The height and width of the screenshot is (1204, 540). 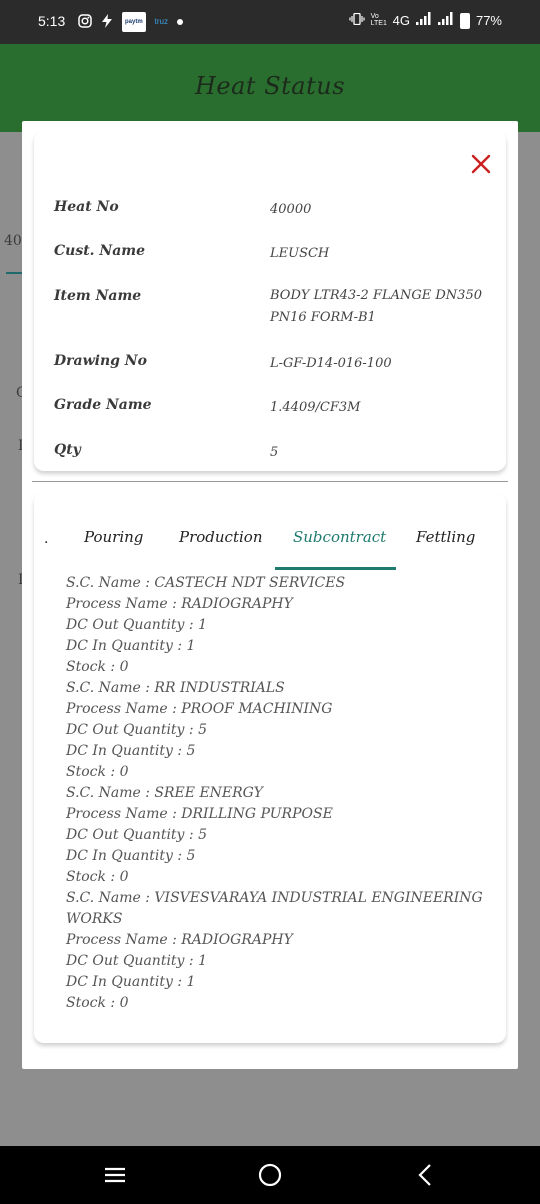 What do you see at coordinates (300, 253) in the screenshot?
I see `detail-value: LEUSCH` at bounding box center [300, 253].